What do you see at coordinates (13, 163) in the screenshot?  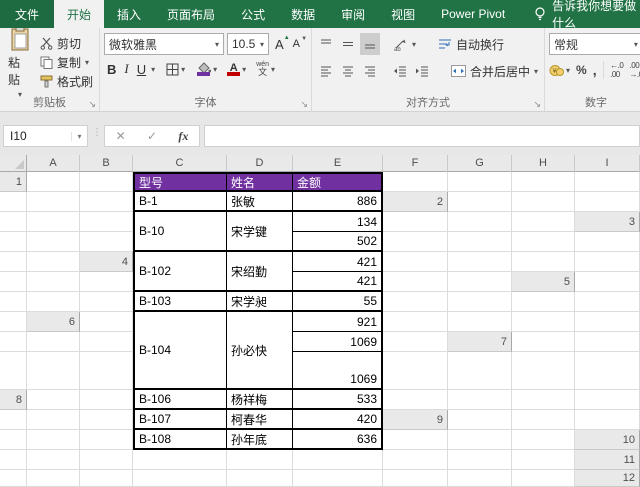 I see `select-all-corner` at bounding box center [13, 163].